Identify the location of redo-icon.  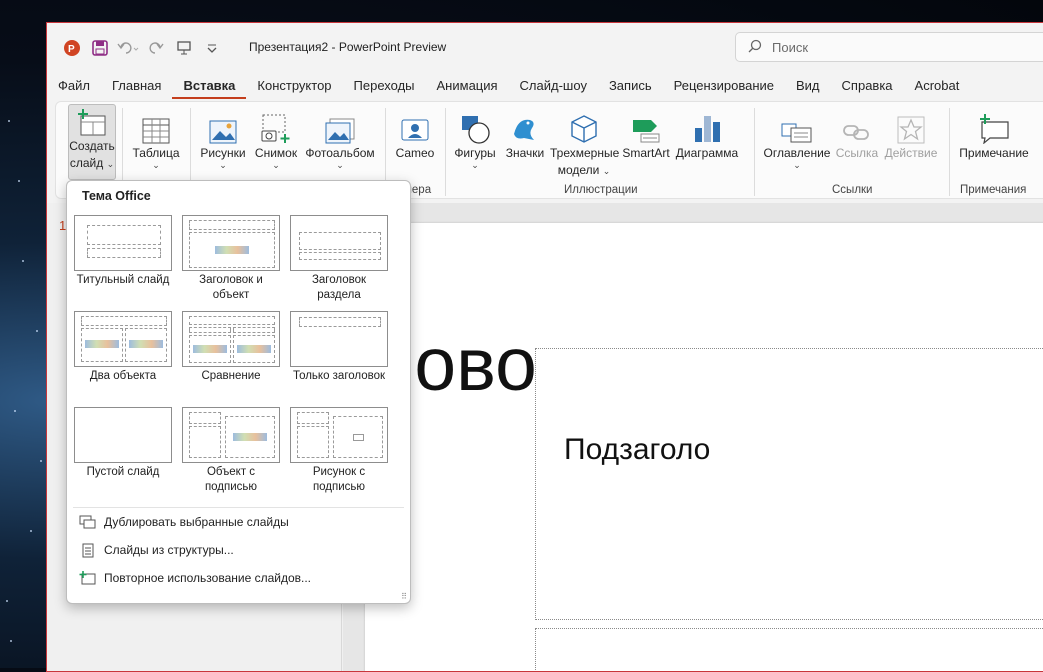
(156, 48).